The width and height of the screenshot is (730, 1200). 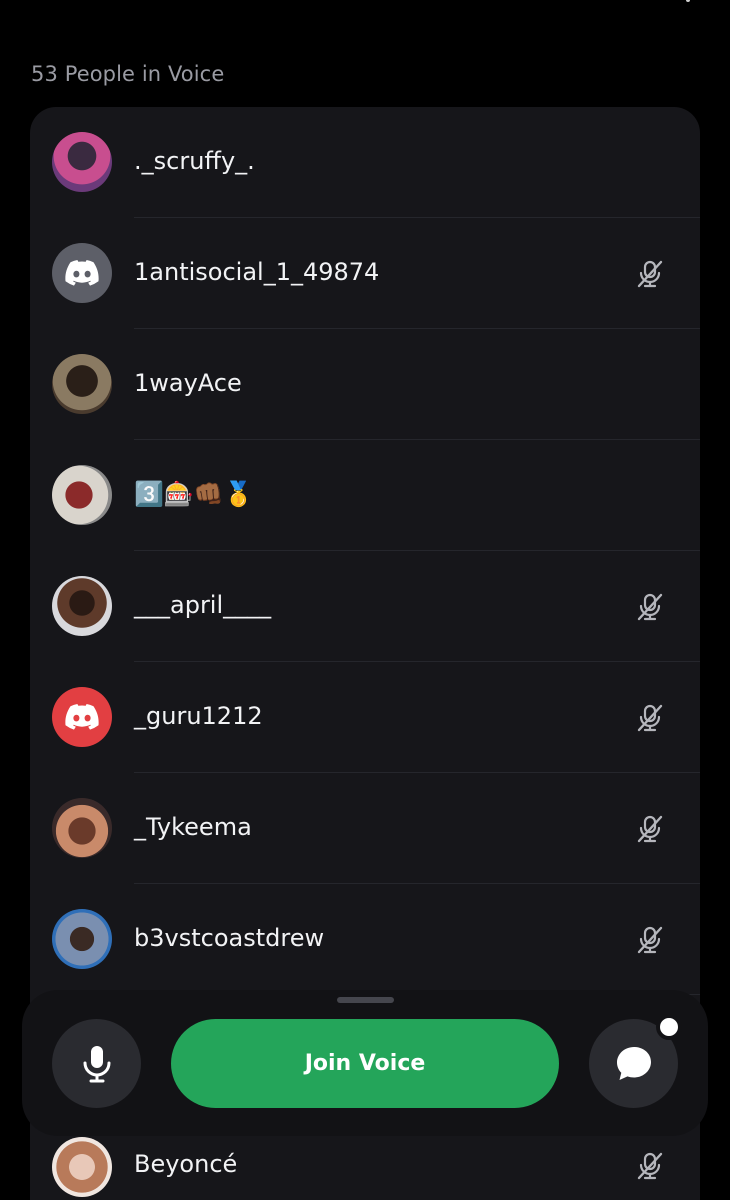 What do you see at coordinates (365, 717) in the screenshot?
I see `member-row: _guru1212` at bounding box center [365, 717].